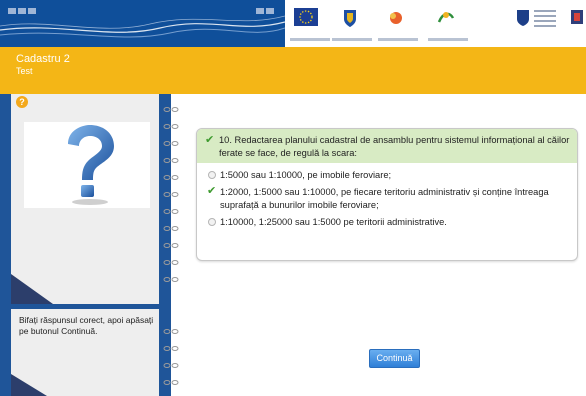 Image resolution: width=586 pixels, height=396 pixels. What do you see at coordinates (22, 102) in the screenshot?
I see `help-icon: ?` at bounding box center [22, 102].